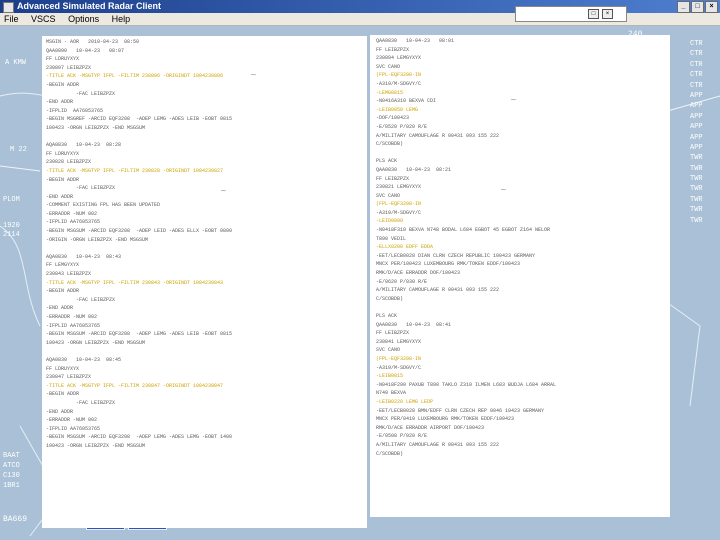 This screenshot has width=720, height=540. What do you see at coordinates (593, 14) in the screenshot?
I see `sub-window-restore-button: □` at bounding box center [593, 14].